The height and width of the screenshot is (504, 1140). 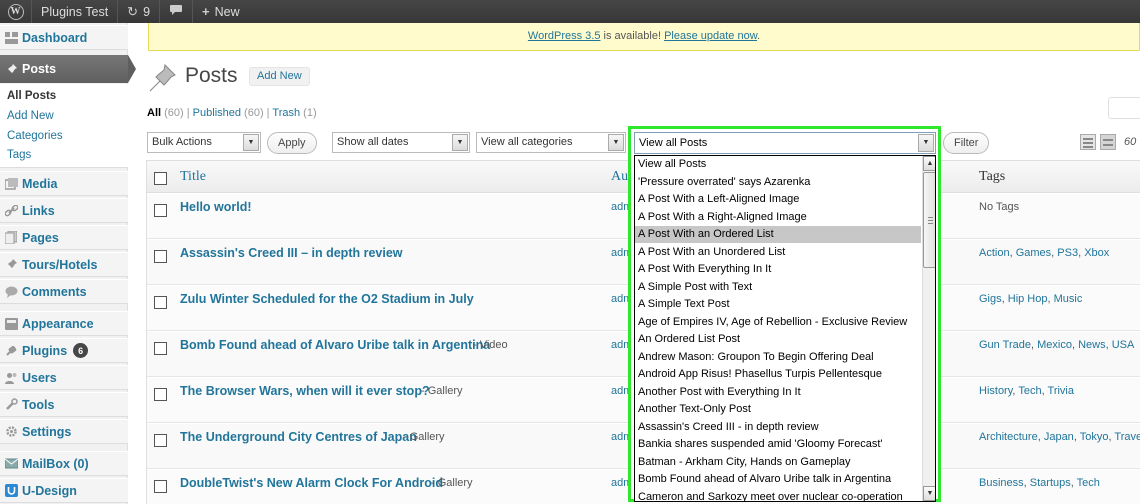 I want to click on tag-link: Gun Trade, so click(x=1005, y=345).